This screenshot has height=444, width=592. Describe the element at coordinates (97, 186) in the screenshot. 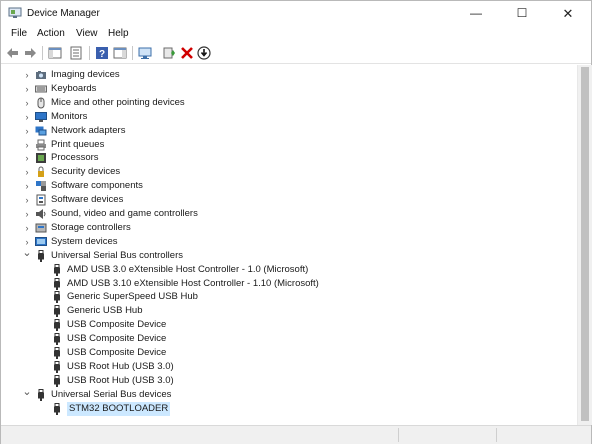

I see `tree-category-label: Software components` at that location.